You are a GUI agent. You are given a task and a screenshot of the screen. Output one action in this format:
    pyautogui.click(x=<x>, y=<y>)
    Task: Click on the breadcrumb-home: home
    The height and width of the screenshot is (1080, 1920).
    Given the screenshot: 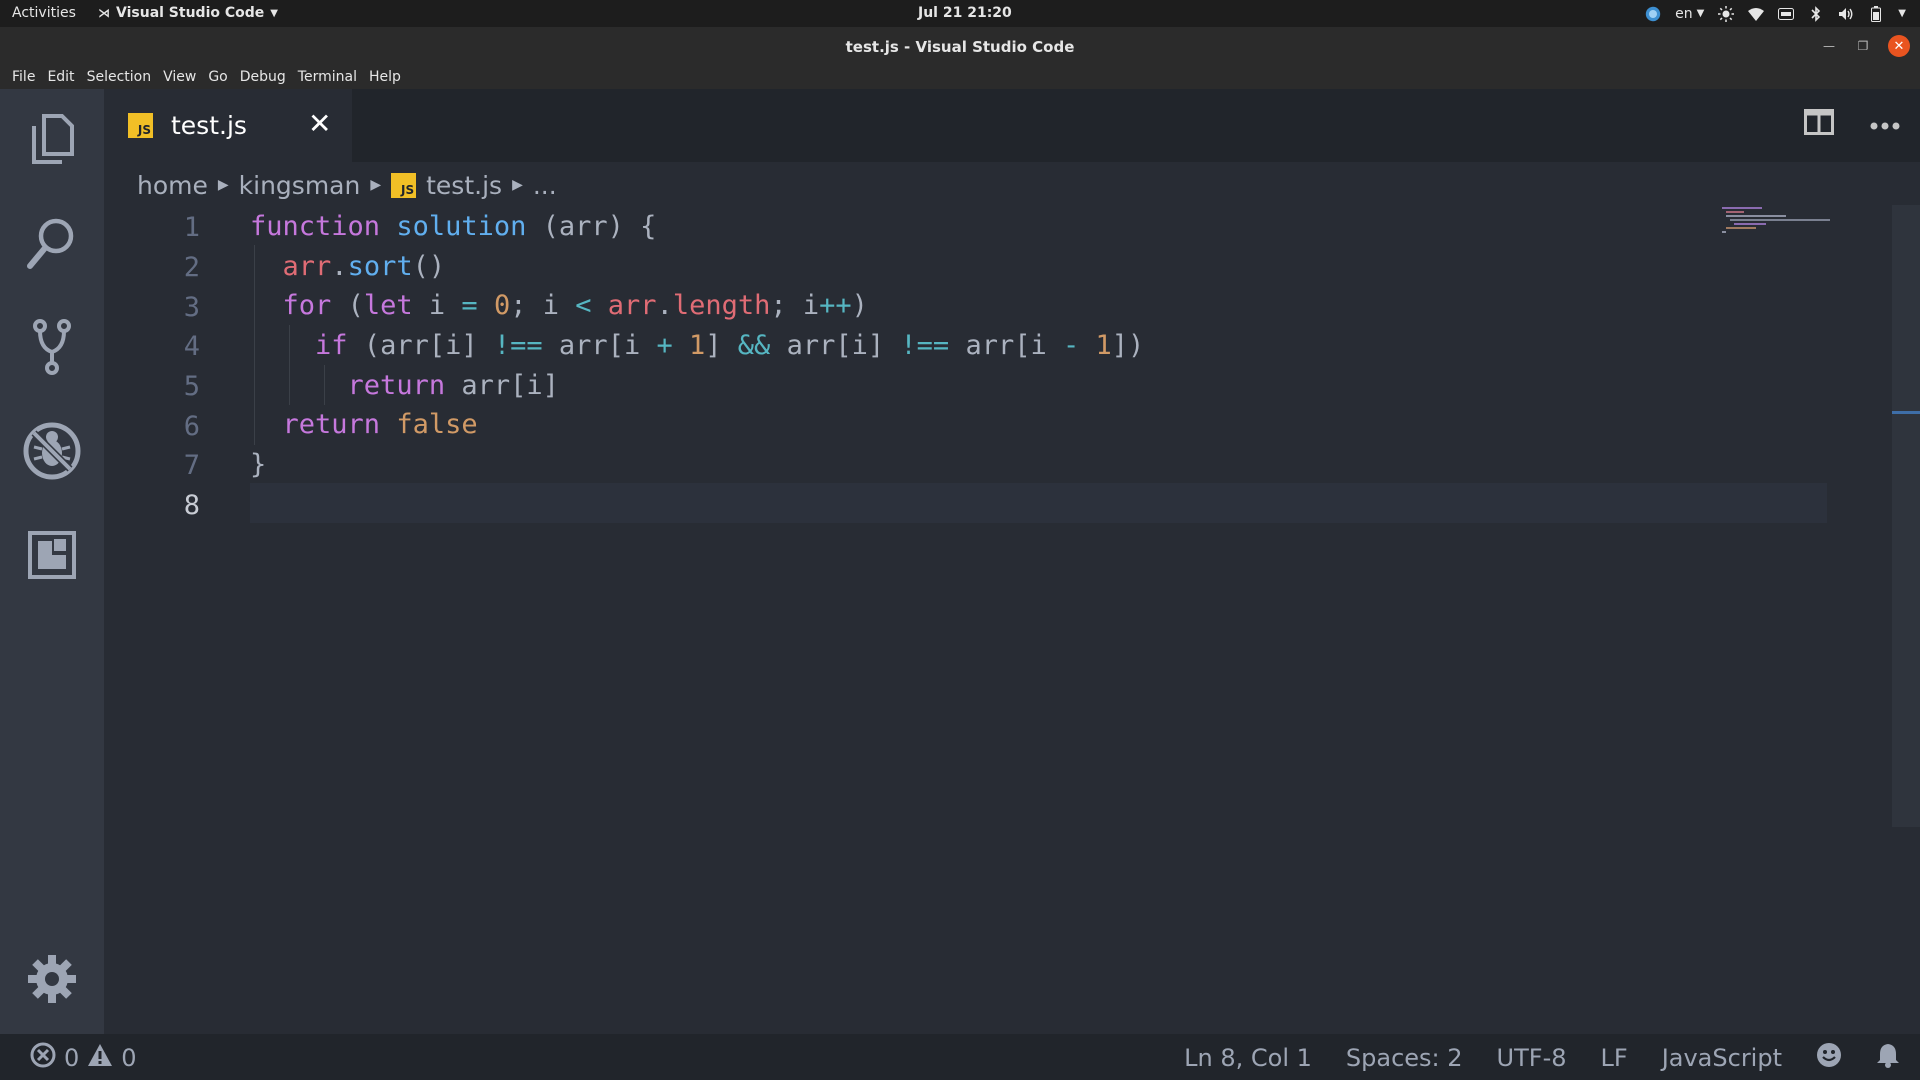 What is the action you would take?
    pyautogui.click(x=172, y=185)
    